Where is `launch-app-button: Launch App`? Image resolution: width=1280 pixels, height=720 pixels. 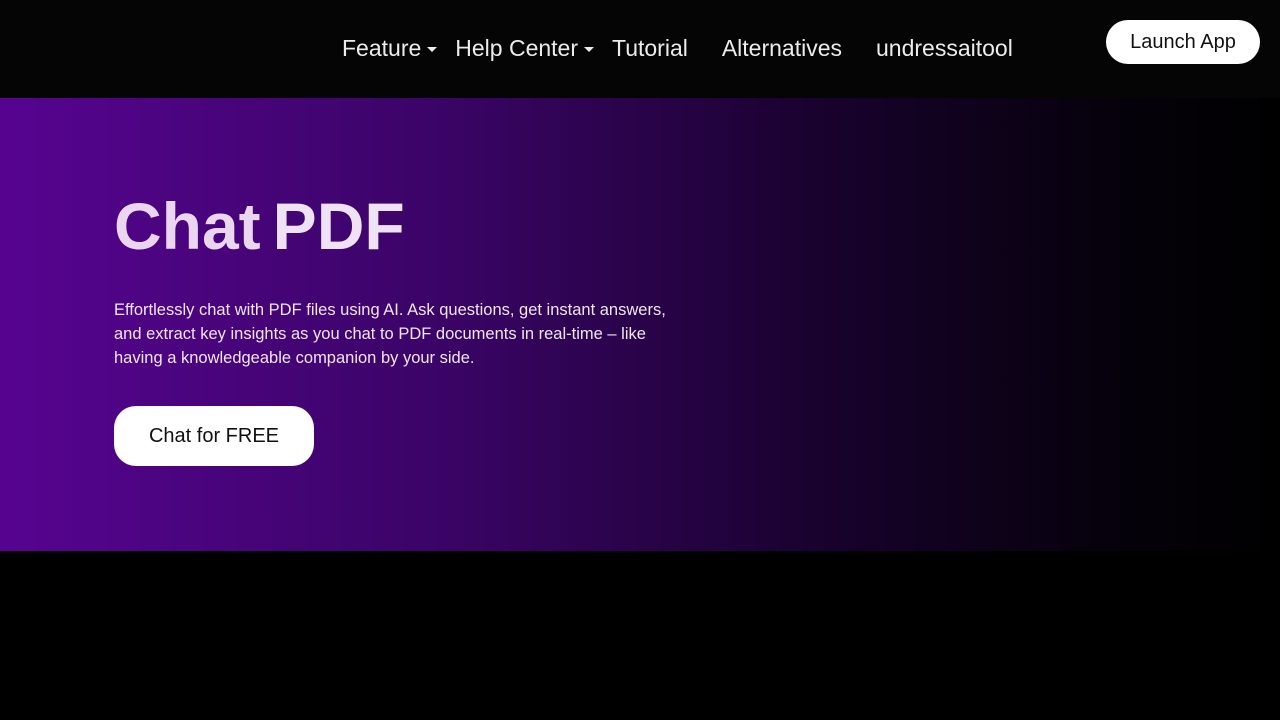
launch-app-button: Launch App is located at coordinates (1183, 42).